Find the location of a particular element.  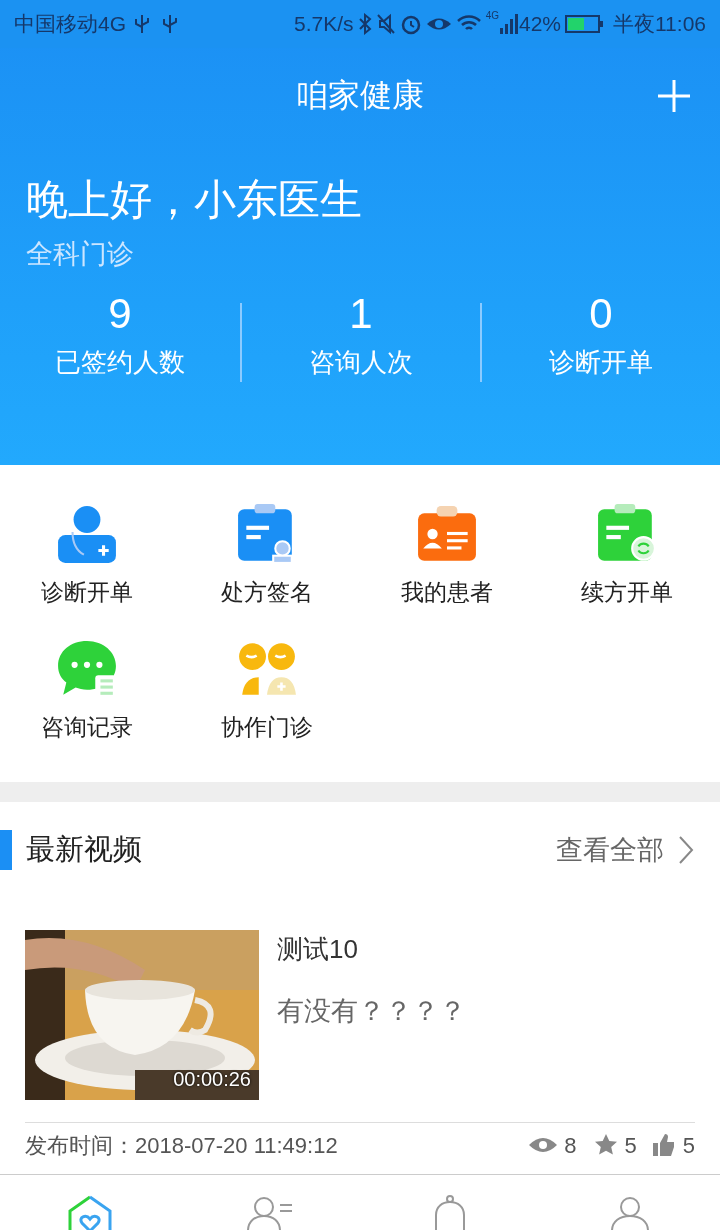

battery-icon is located at coordinates (585, 24).